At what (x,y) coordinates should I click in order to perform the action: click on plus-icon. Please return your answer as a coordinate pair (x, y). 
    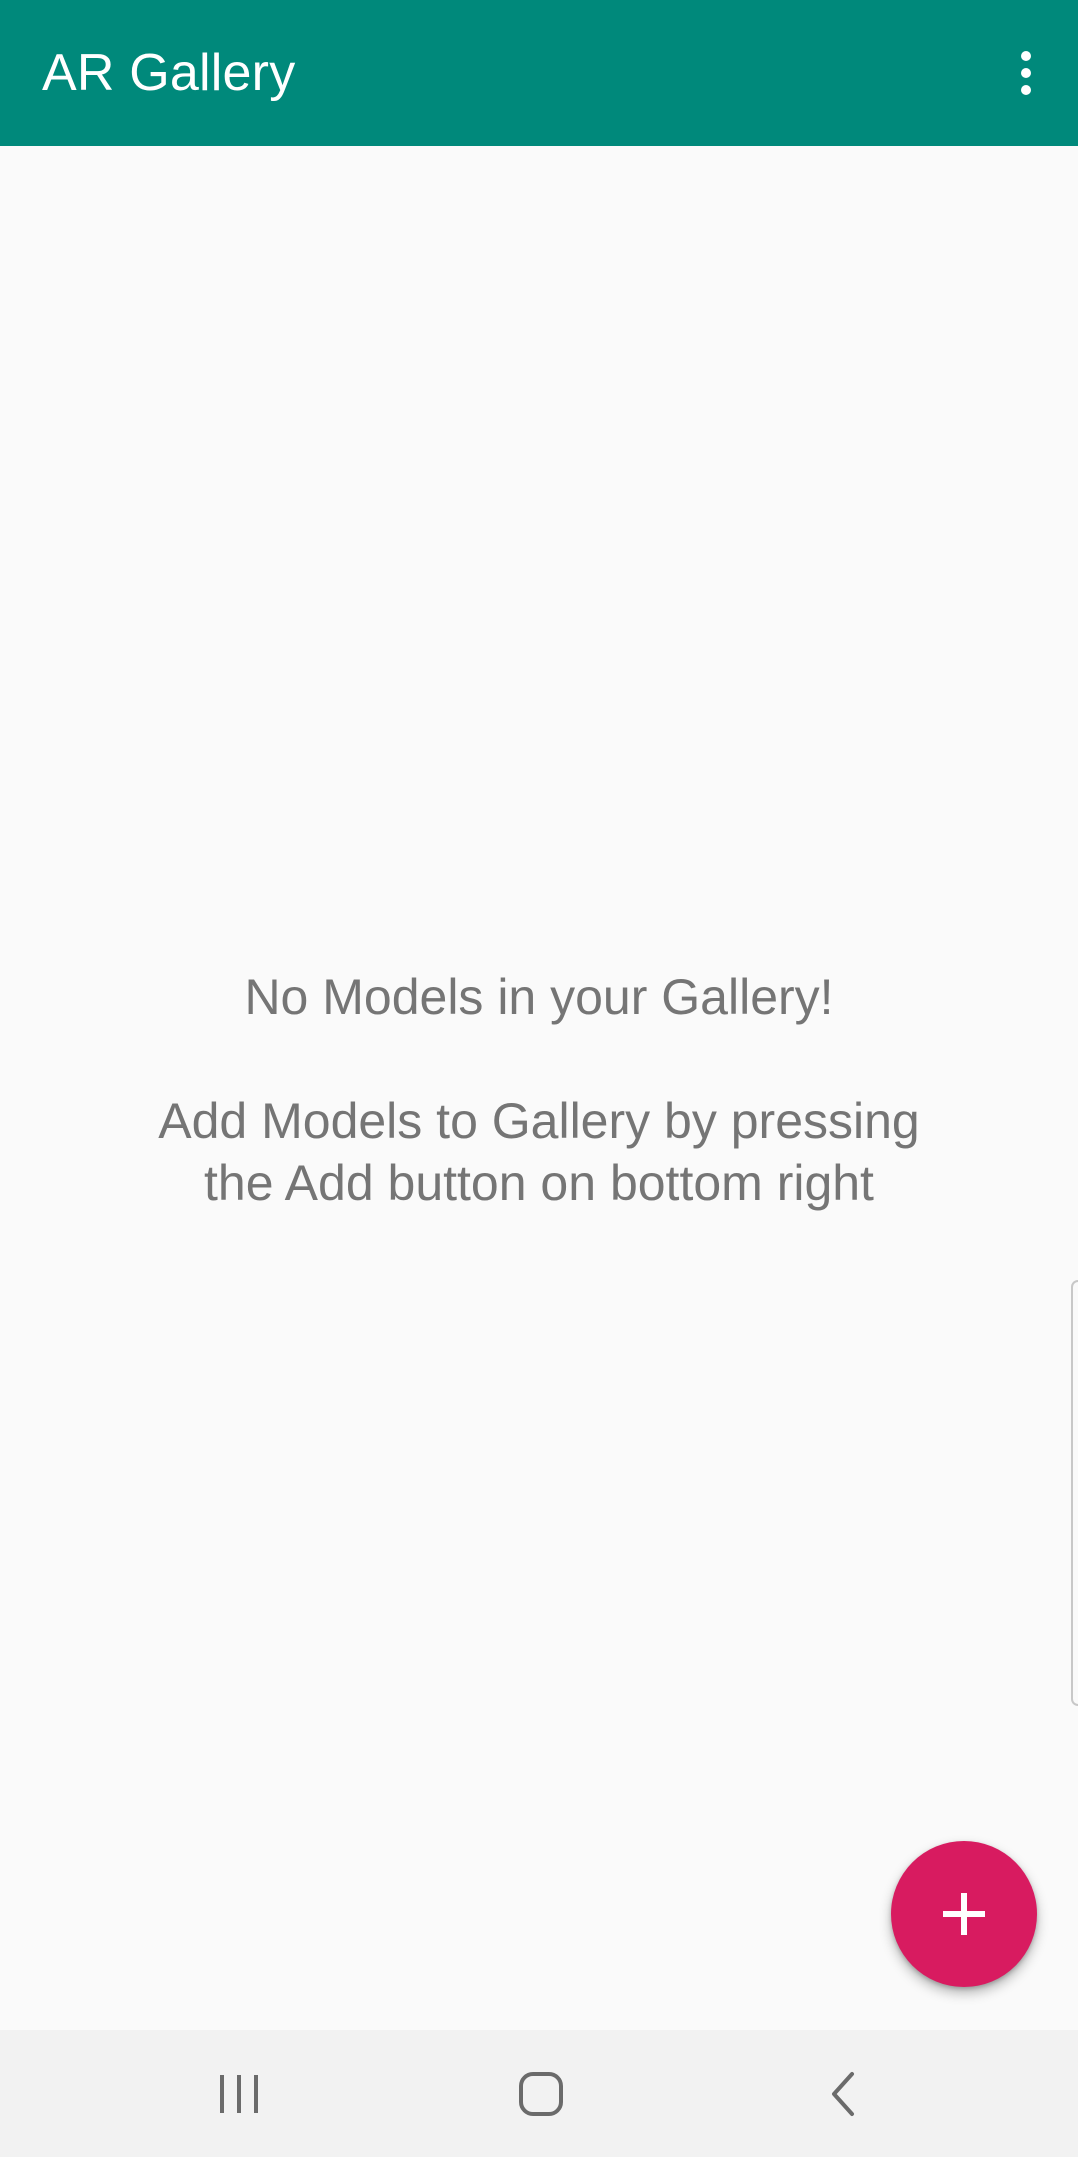
    Looking at the image, I should click on (964, 1914).